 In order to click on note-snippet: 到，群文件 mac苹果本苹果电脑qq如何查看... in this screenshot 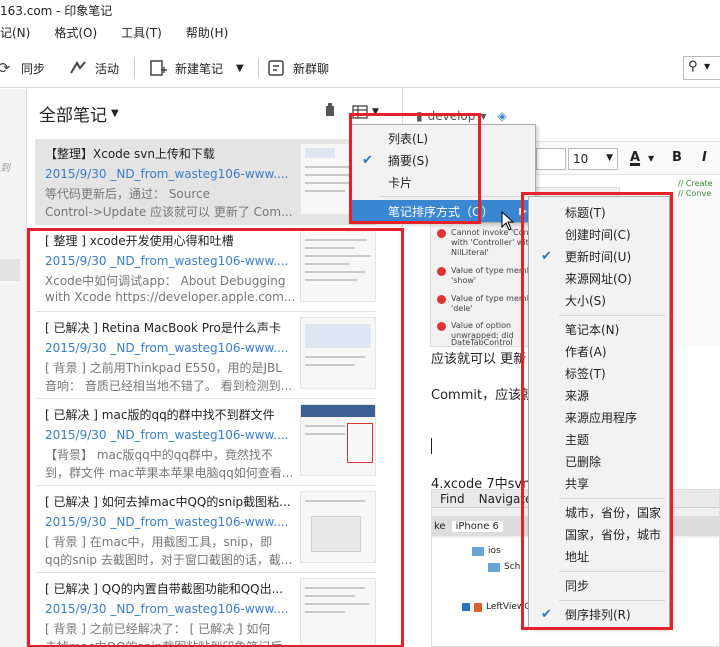, I will do `click(169, 473)`.